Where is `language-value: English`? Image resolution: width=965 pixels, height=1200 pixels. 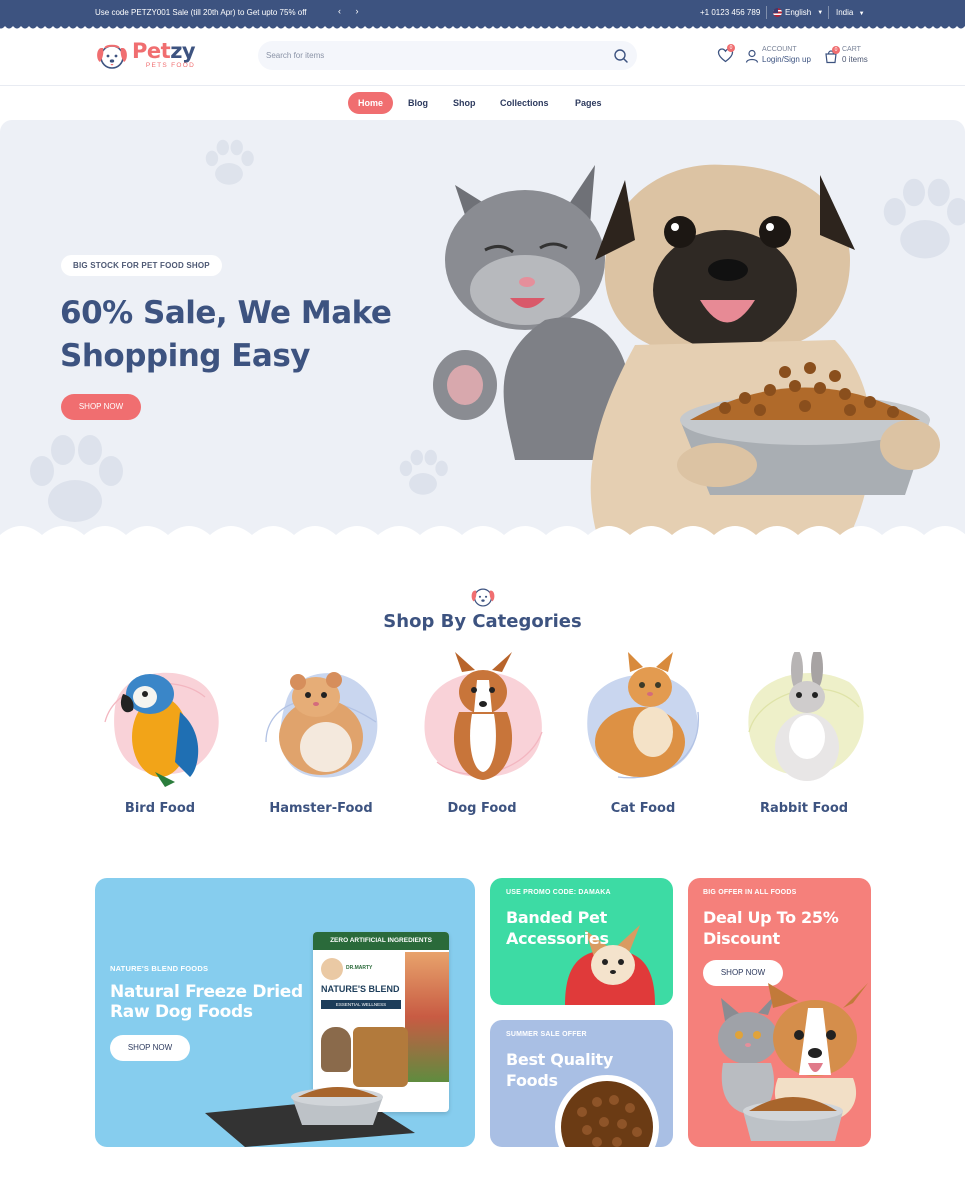
language-value: English is located at coordinates (798, 12).